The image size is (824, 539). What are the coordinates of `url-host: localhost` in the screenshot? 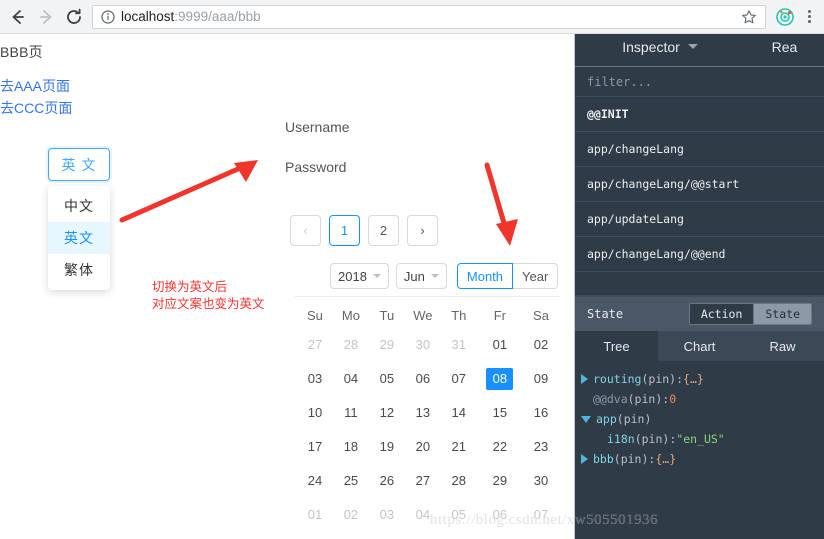 It's located at (148, 16).